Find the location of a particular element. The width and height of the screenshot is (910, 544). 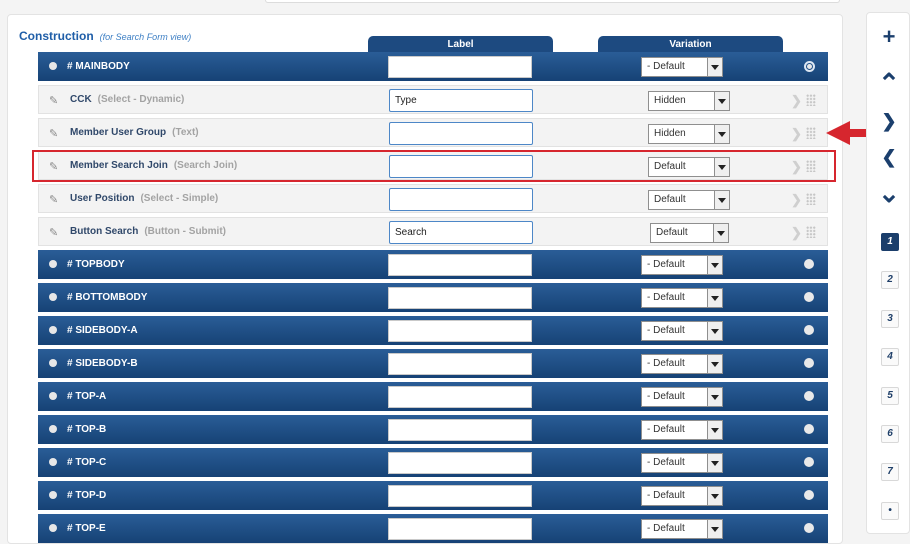

chevron-up-icon: ⌃ is located at coordinates (889, 83).